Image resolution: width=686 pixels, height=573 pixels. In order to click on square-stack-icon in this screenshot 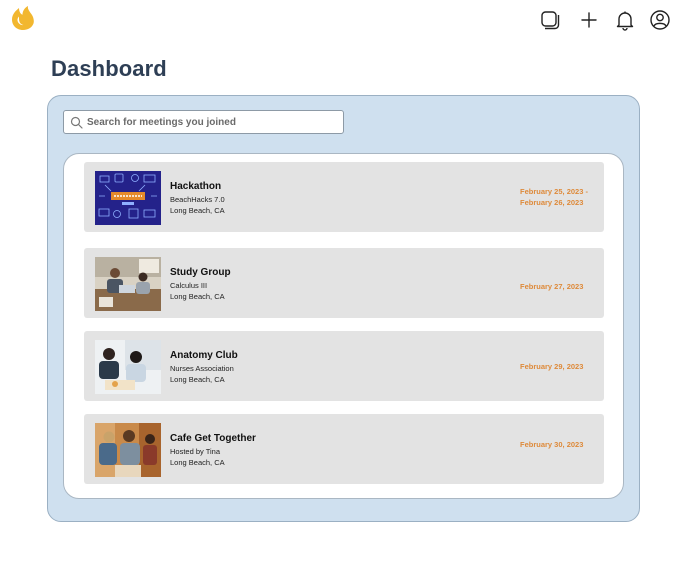, I will do `click(550, 20)`.